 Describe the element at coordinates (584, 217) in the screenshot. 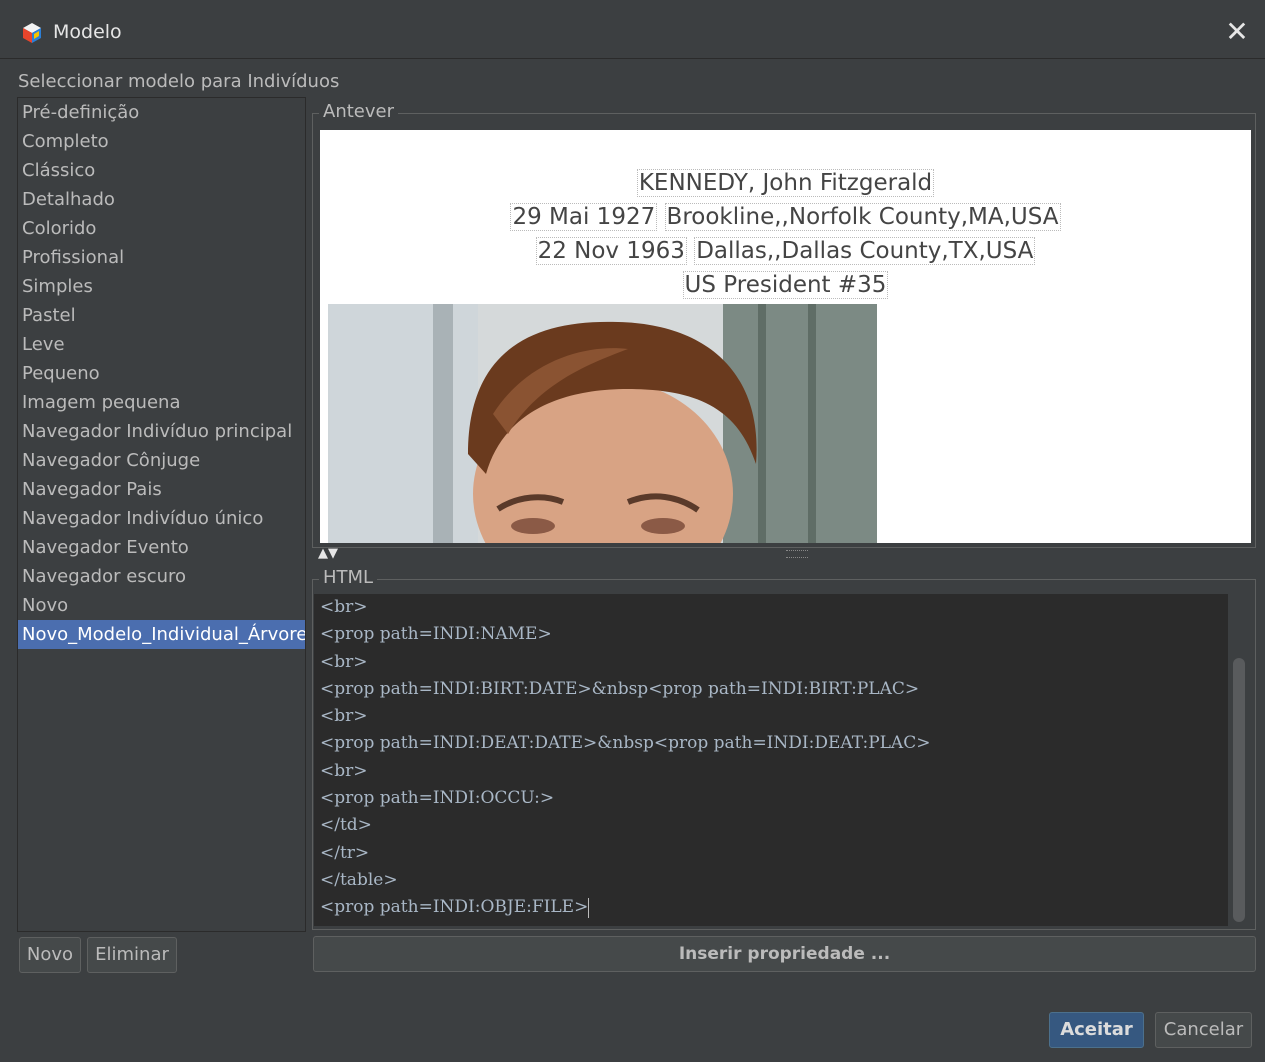

I see `preview-birth-date: 29 Mai 1927` at that location.